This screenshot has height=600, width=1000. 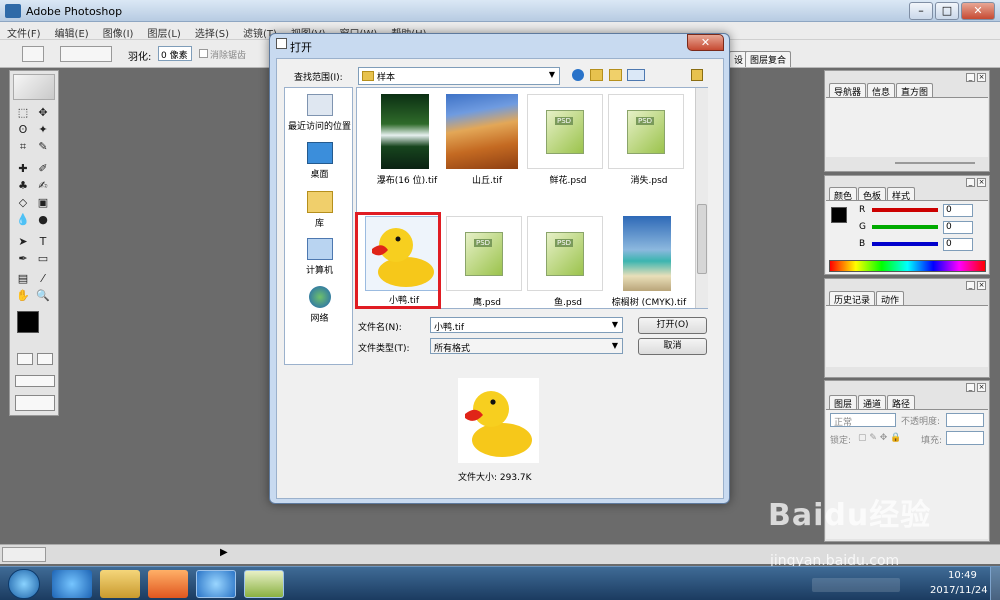 What do you see at coordinates (905, 244) in the screenshot?
I see `b-slider` at bounding box center [905, 244].